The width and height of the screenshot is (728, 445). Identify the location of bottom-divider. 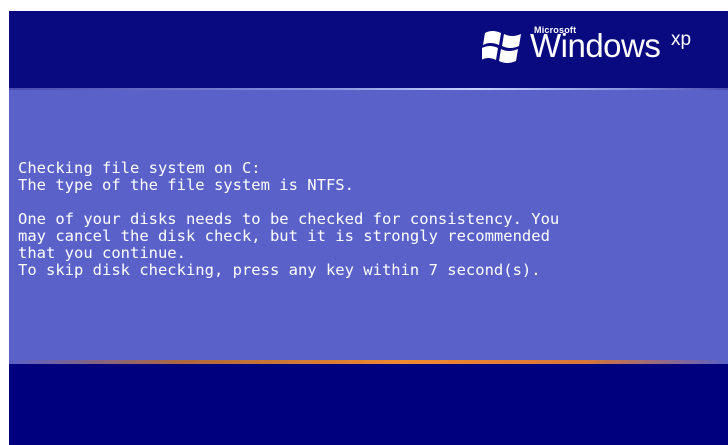
(368, 362).